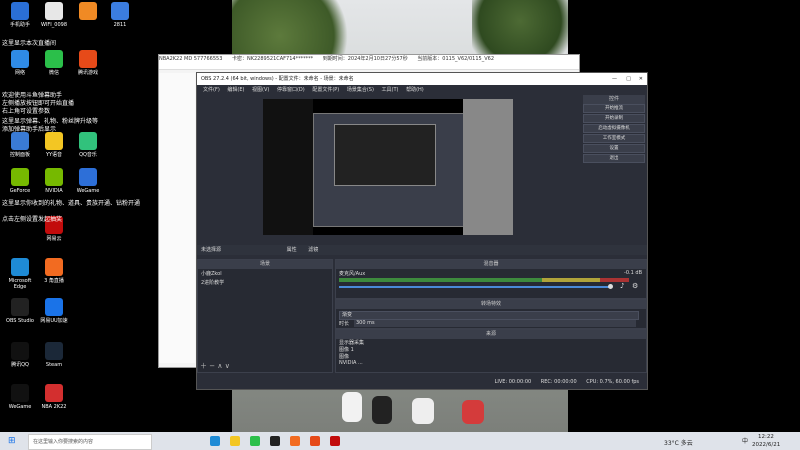 This screenshot has width=800, height=450. I want to click on desktop-icon: YY语音, so click(54, 145).